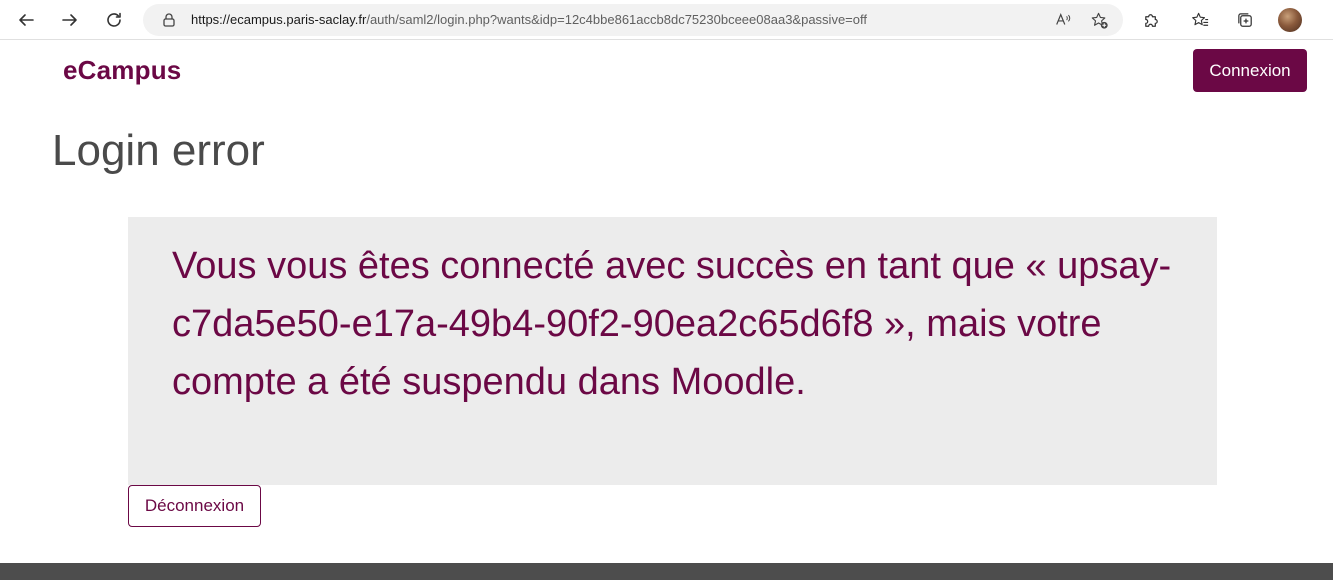  I want to click on refresh-button, so click(114, 20).